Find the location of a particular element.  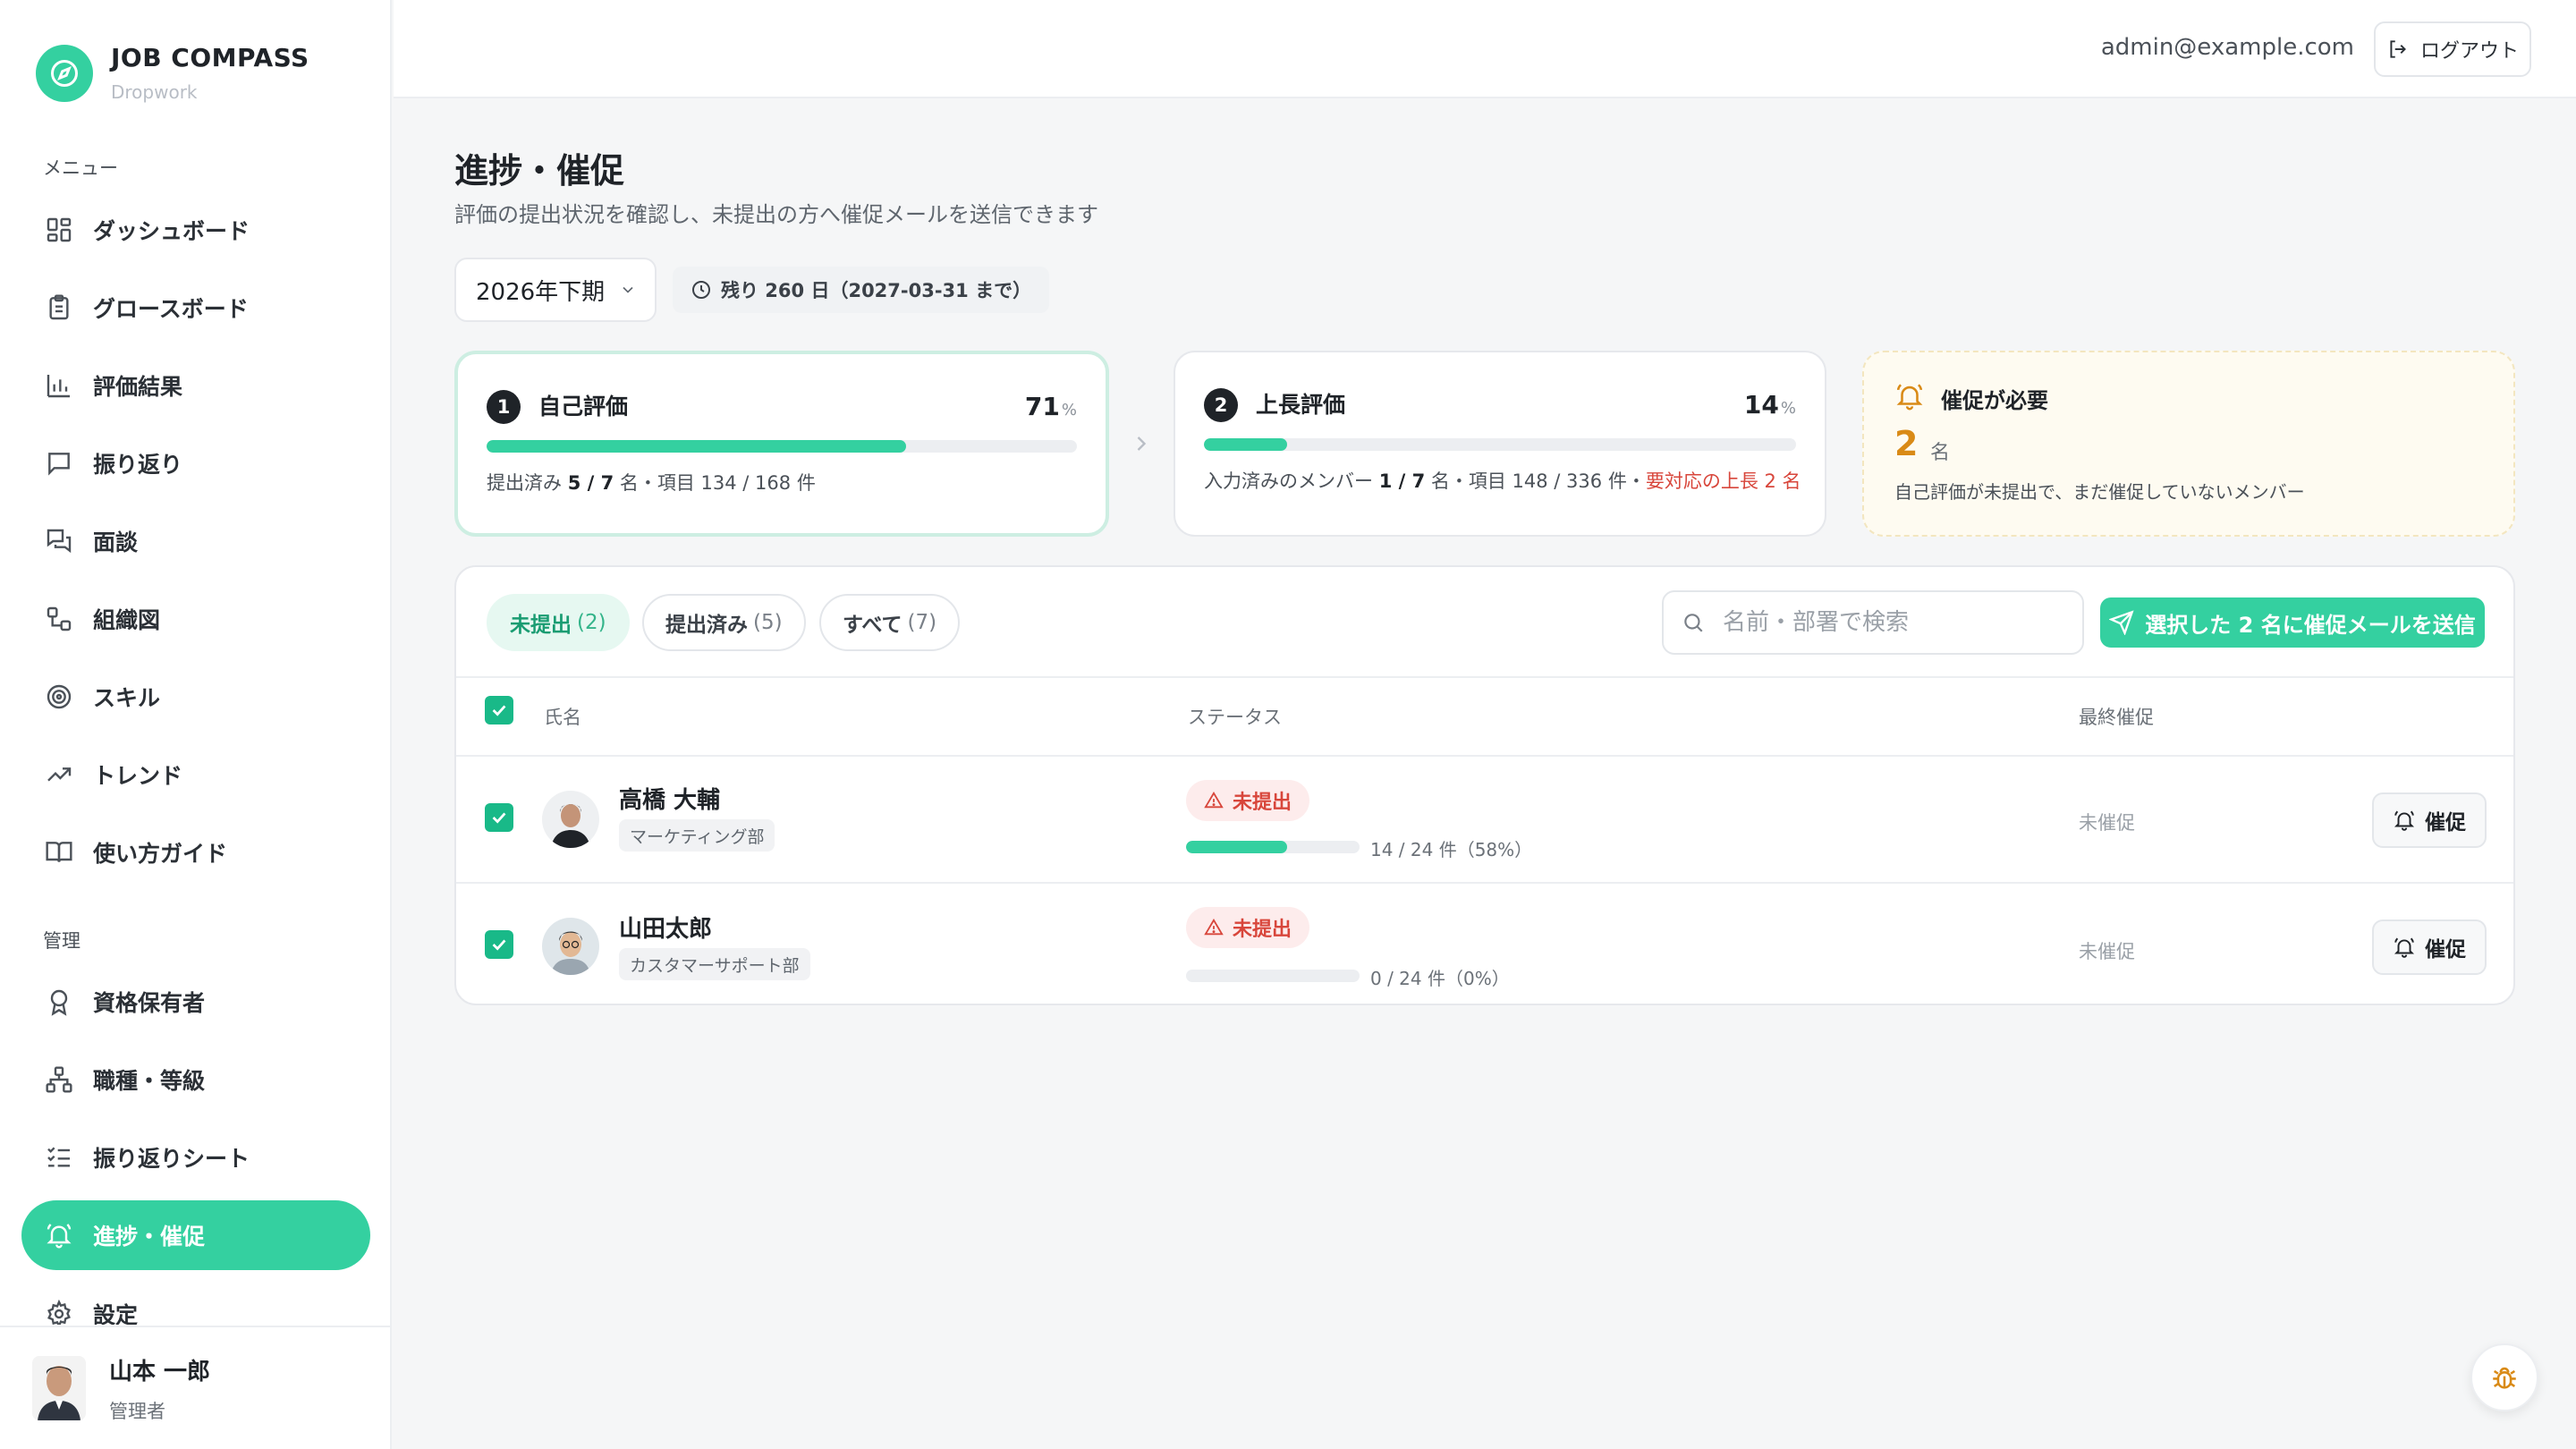

brand: JOB COMPASS Dropwork is located at coordinates (172, 72).